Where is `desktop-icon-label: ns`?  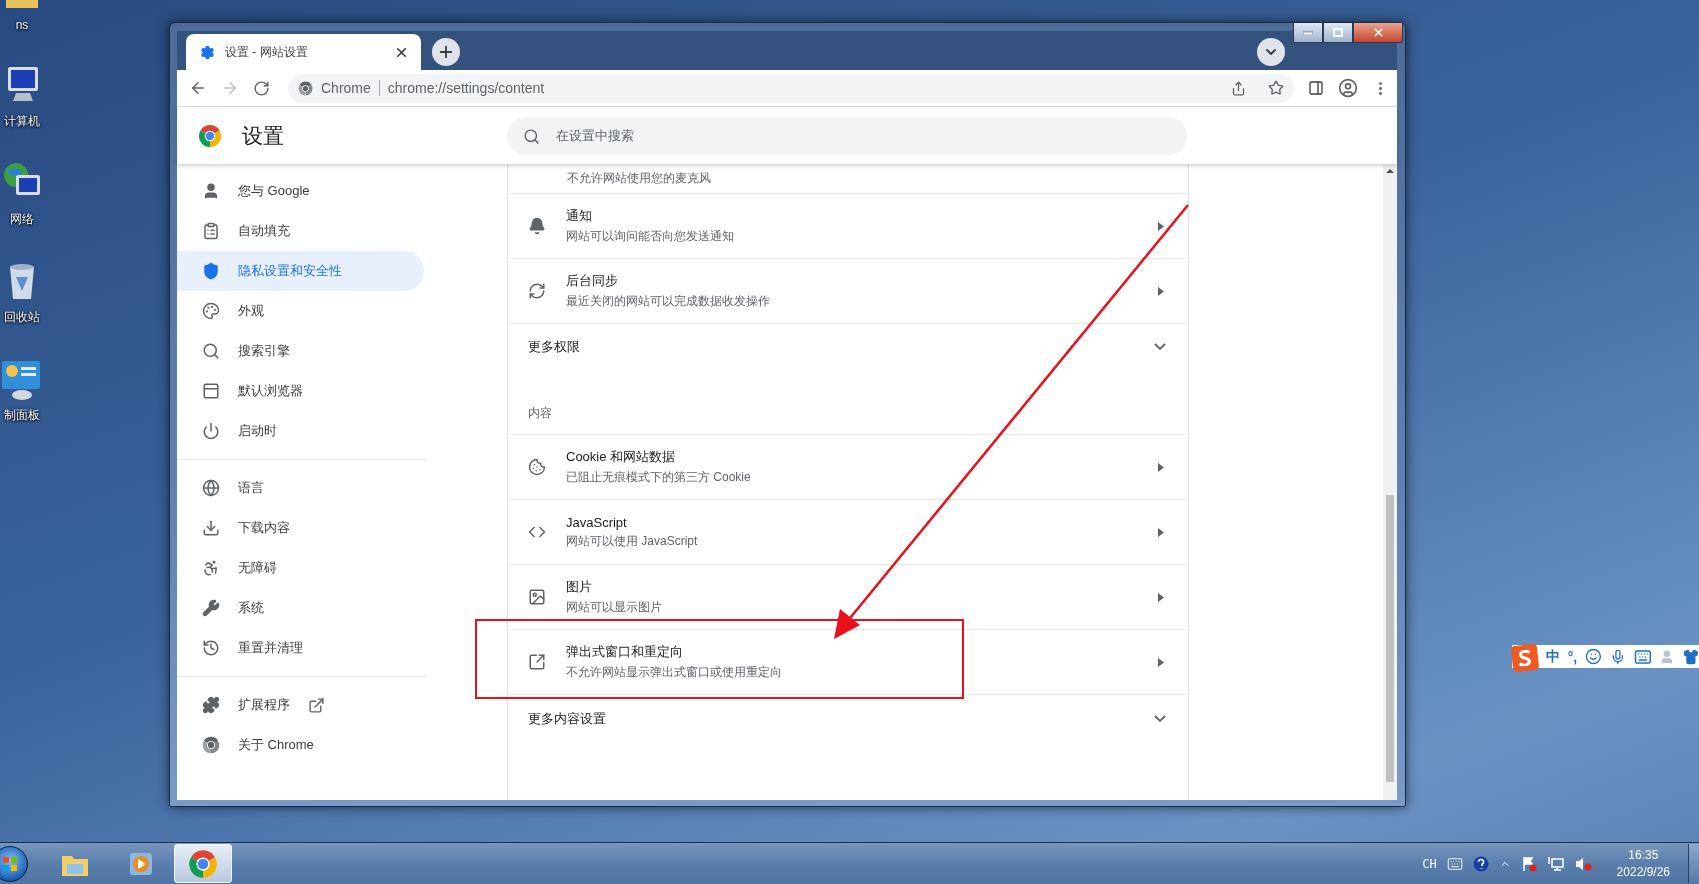
desktop-icon-label: ns is located at coordinates (22, 25).